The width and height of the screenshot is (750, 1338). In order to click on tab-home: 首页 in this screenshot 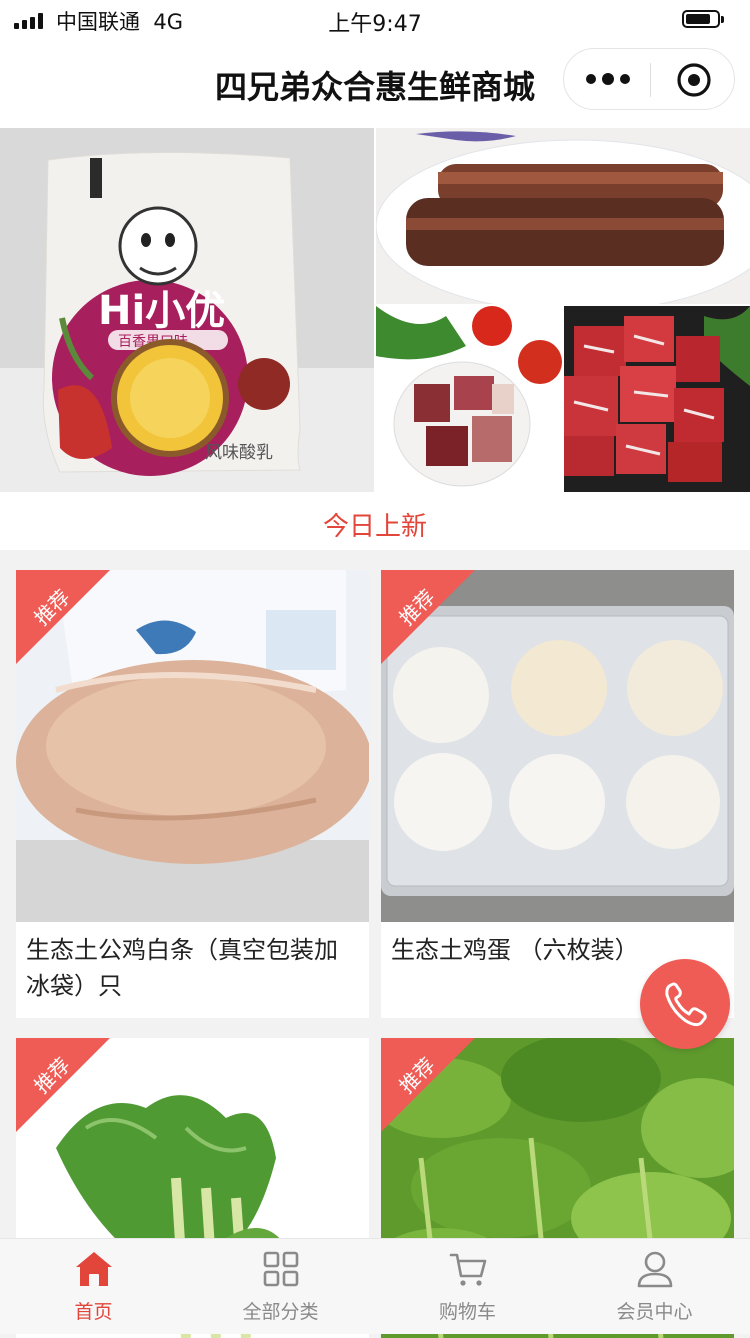, I will do `click(93, 1287)`.